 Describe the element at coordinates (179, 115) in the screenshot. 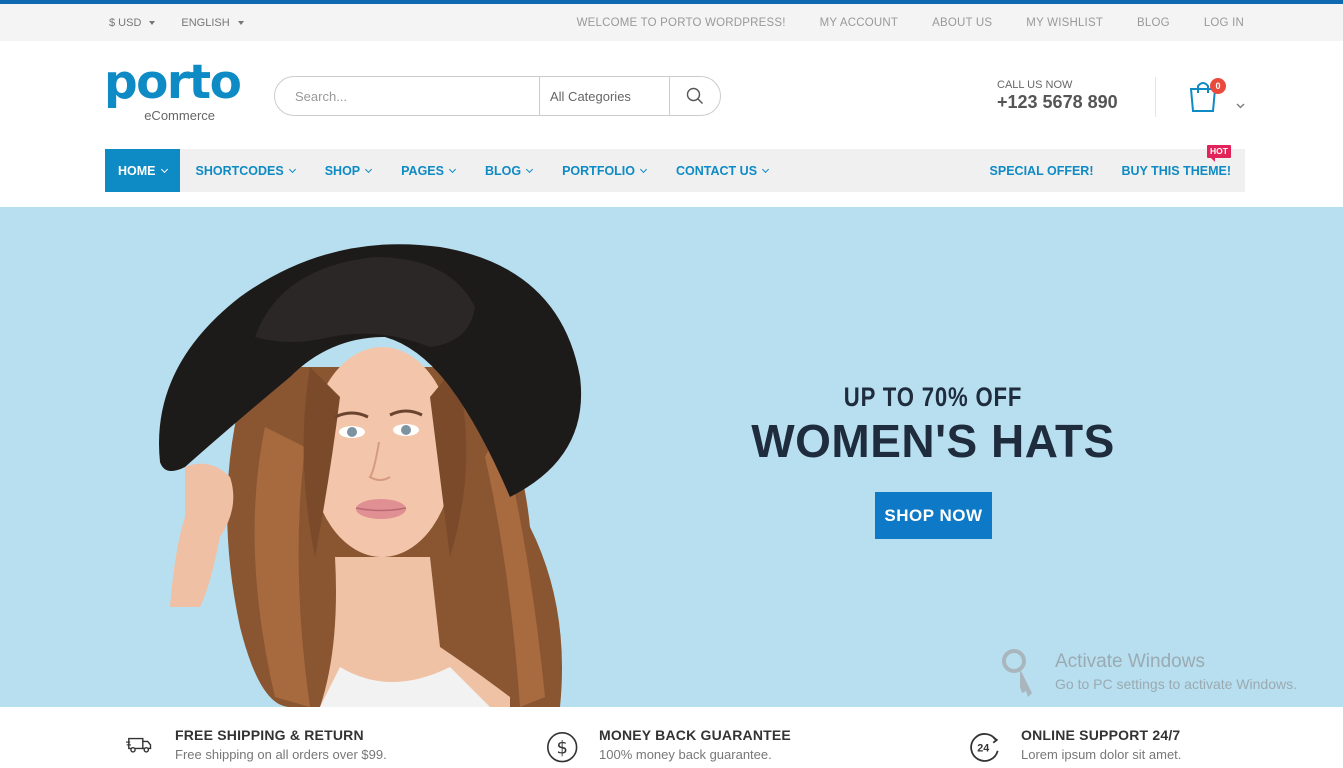

I see `logo-subtitle: eCommerce` at that location.